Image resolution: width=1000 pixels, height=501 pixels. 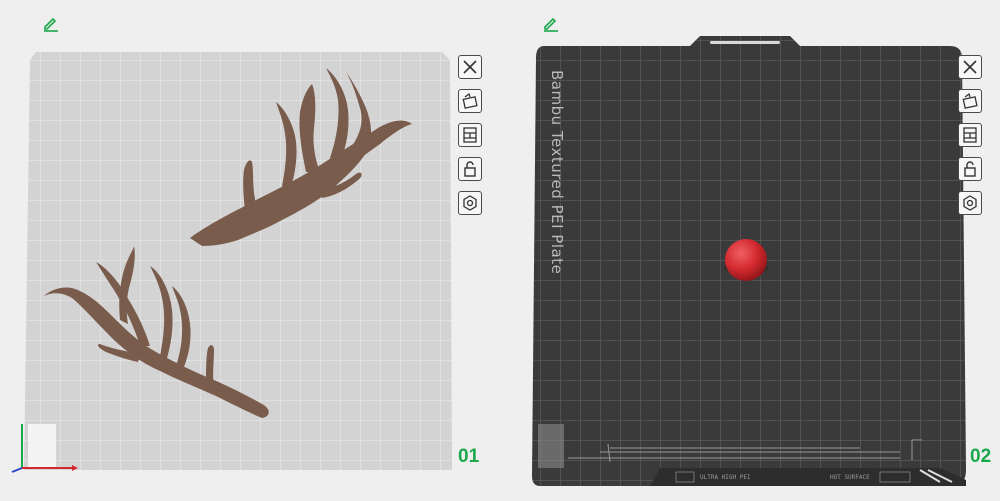 I want to click on plate-type-label: Bambu Textured PEI Plate, so click(x=557, y=172).